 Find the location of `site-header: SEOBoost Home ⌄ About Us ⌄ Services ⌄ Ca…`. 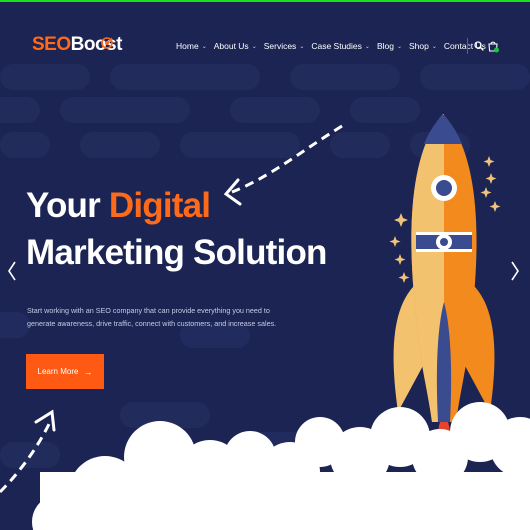

site-header: SEOBoost Home ⌄ About Us ⌄ Services ⌄ Ca… is located at coordinates (265, 32).